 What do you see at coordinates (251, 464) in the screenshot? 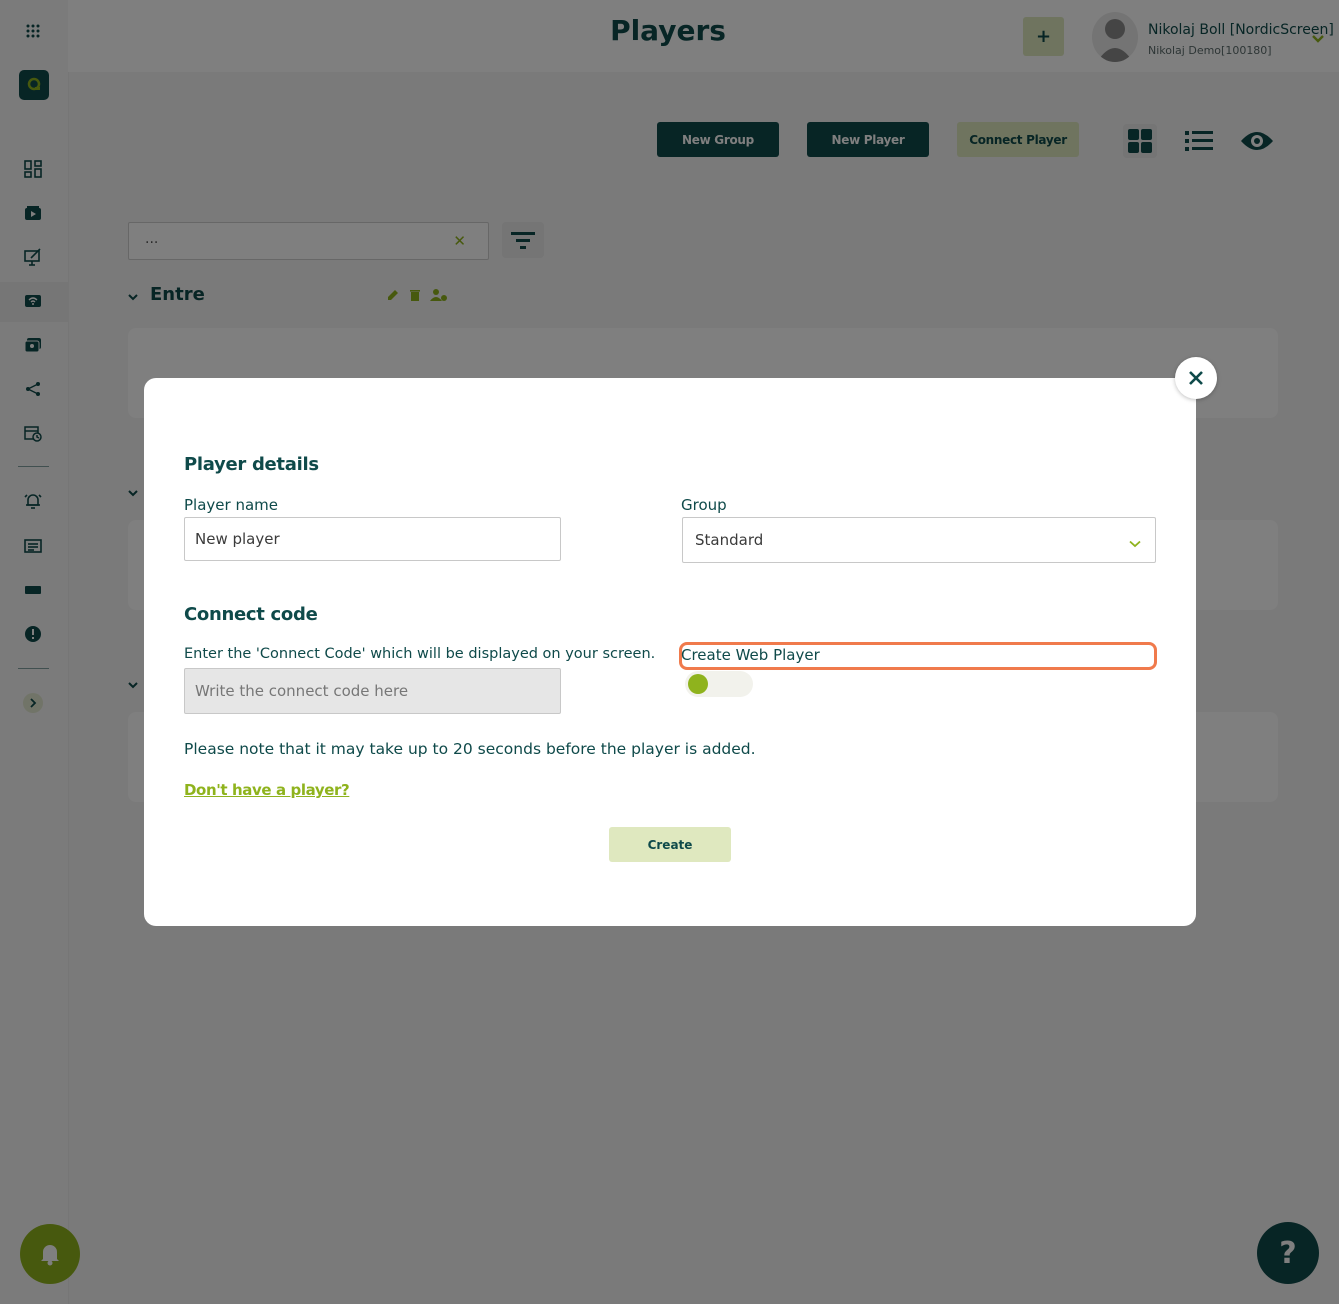
I see `player-details-heading: Player details` at bounding box center [251, 464].